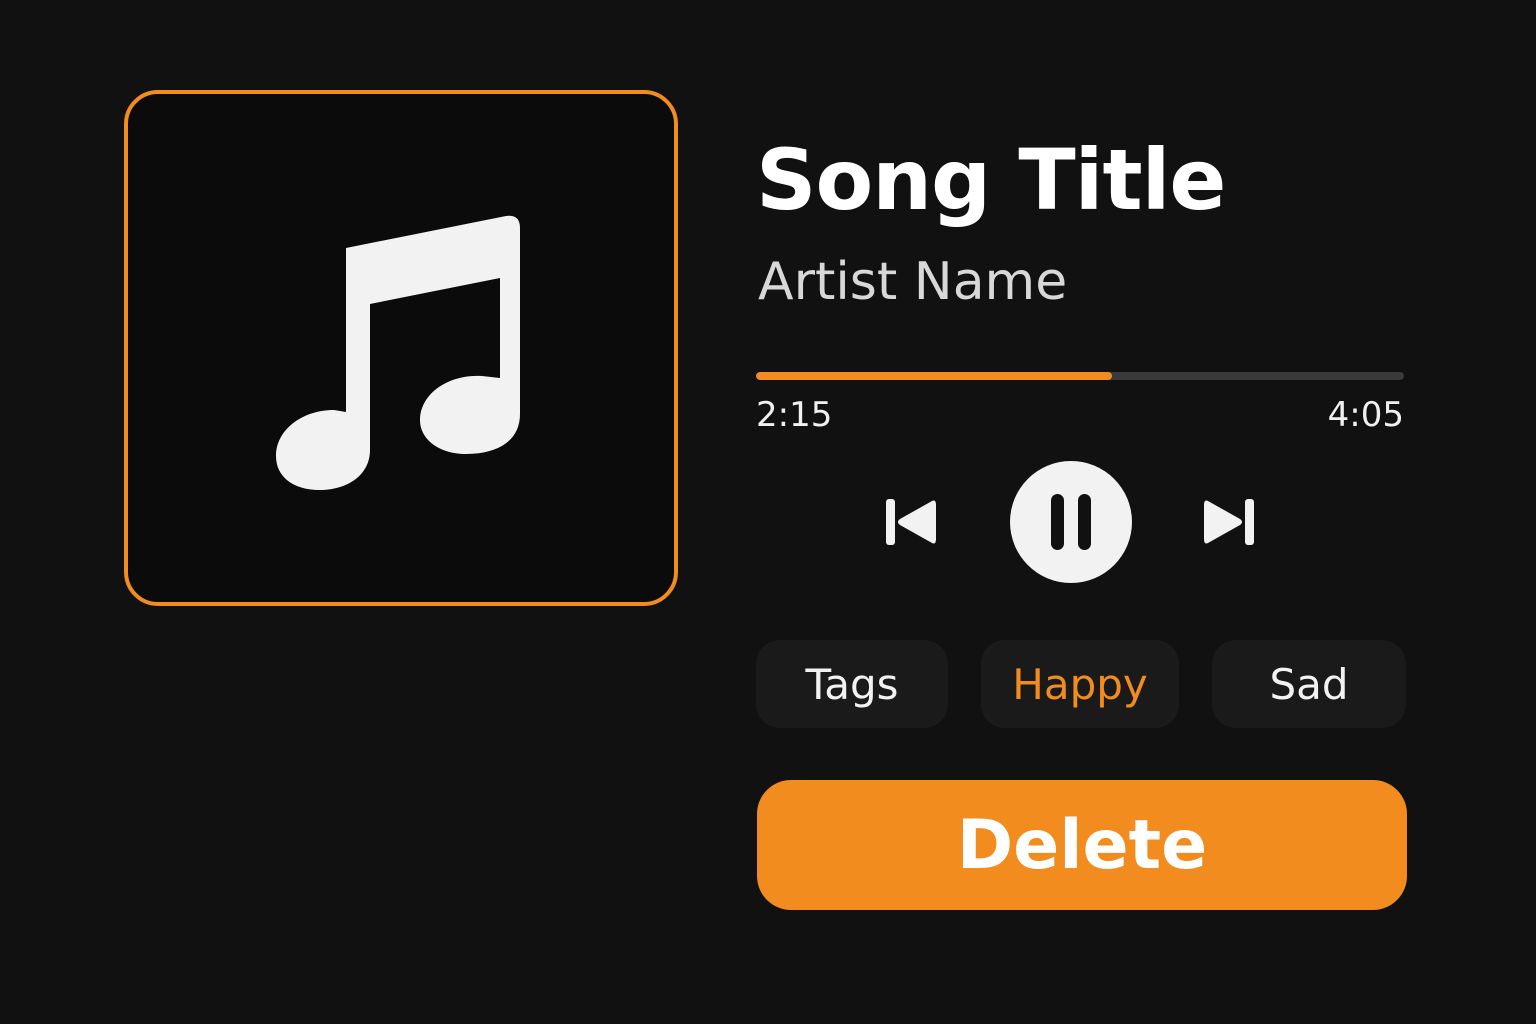 The height and width of the screenshot is (1024, 1536). I want to click on total-time: 4:05, so click(1365, 415).